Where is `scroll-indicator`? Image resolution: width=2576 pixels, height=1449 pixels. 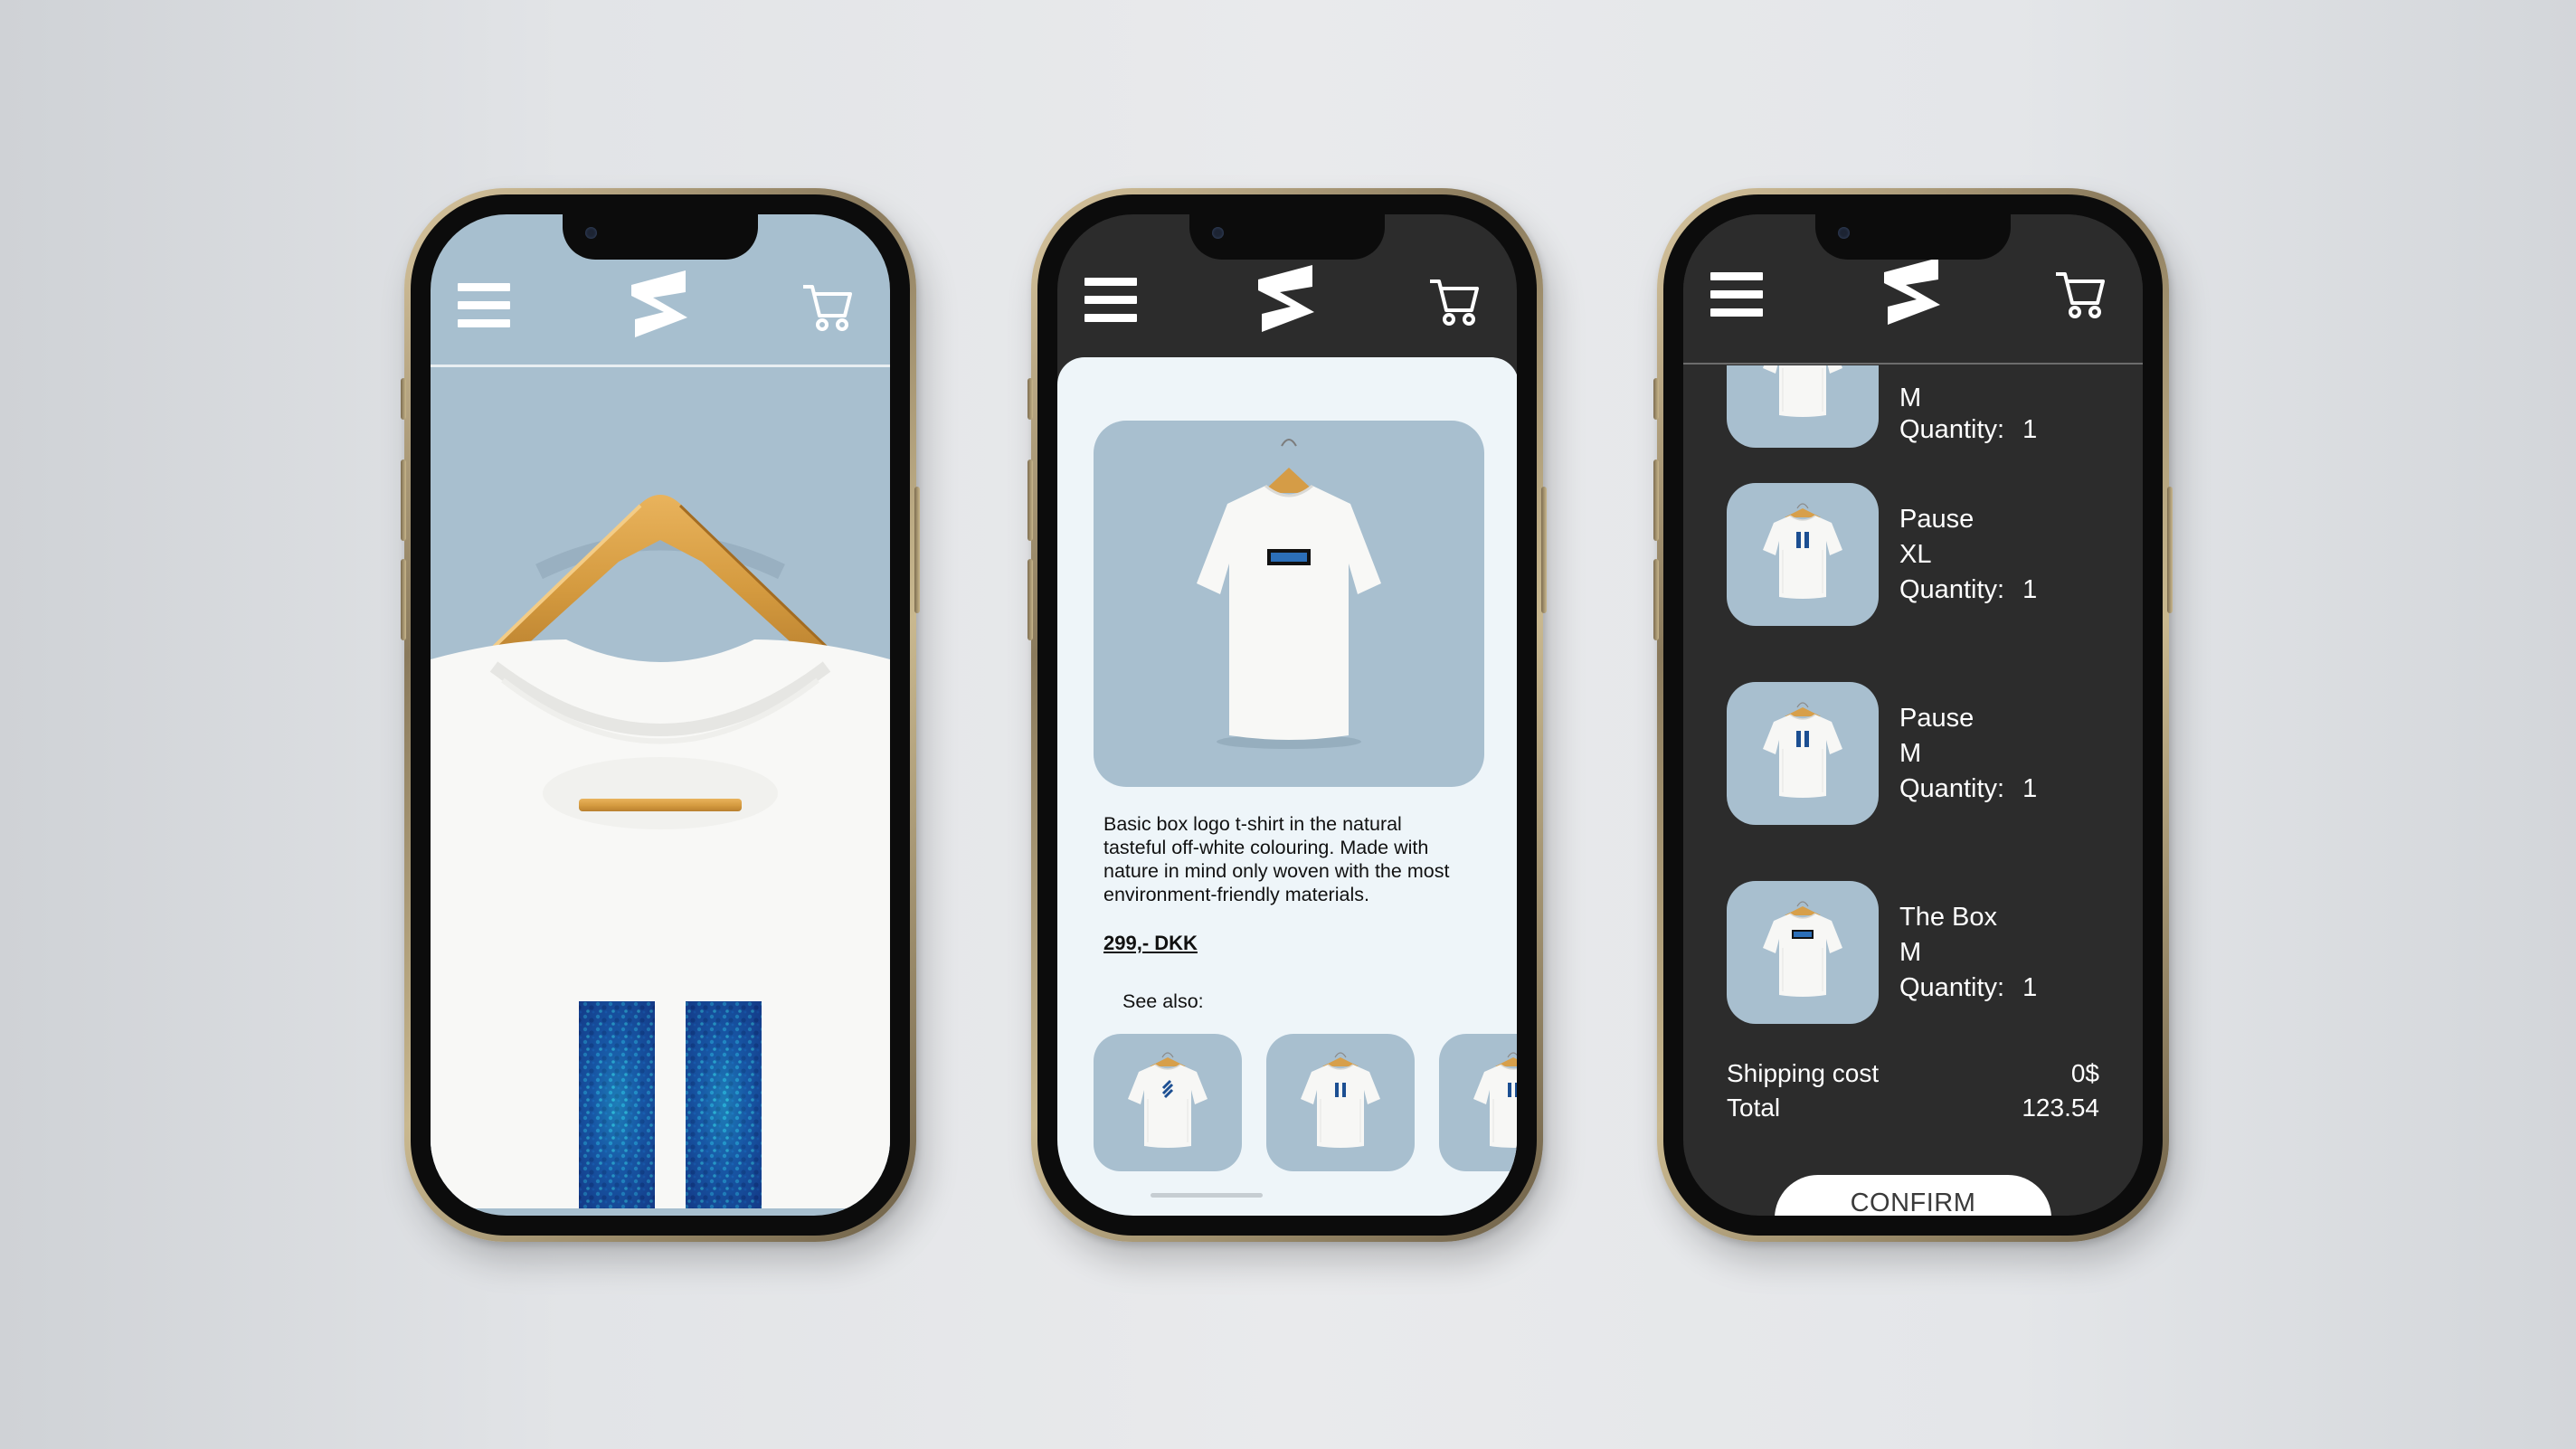
scroll-indicator is located at coordinates (1207, 1196).